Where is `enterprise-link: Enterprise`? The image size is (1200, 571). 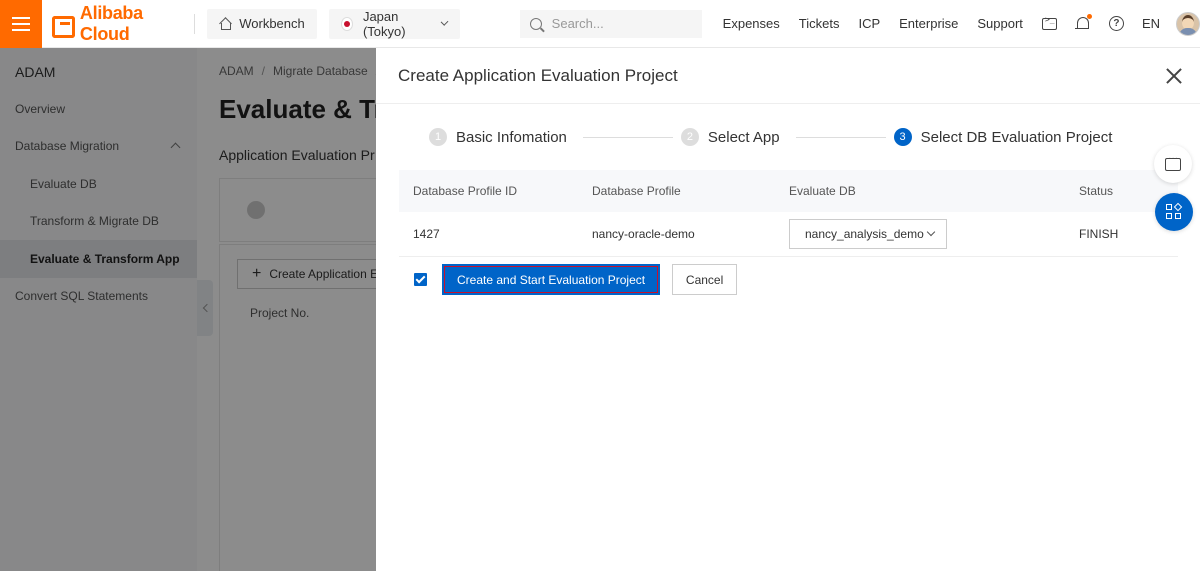 enterprise-link: Enterprise is located at coordinates (928, 23).